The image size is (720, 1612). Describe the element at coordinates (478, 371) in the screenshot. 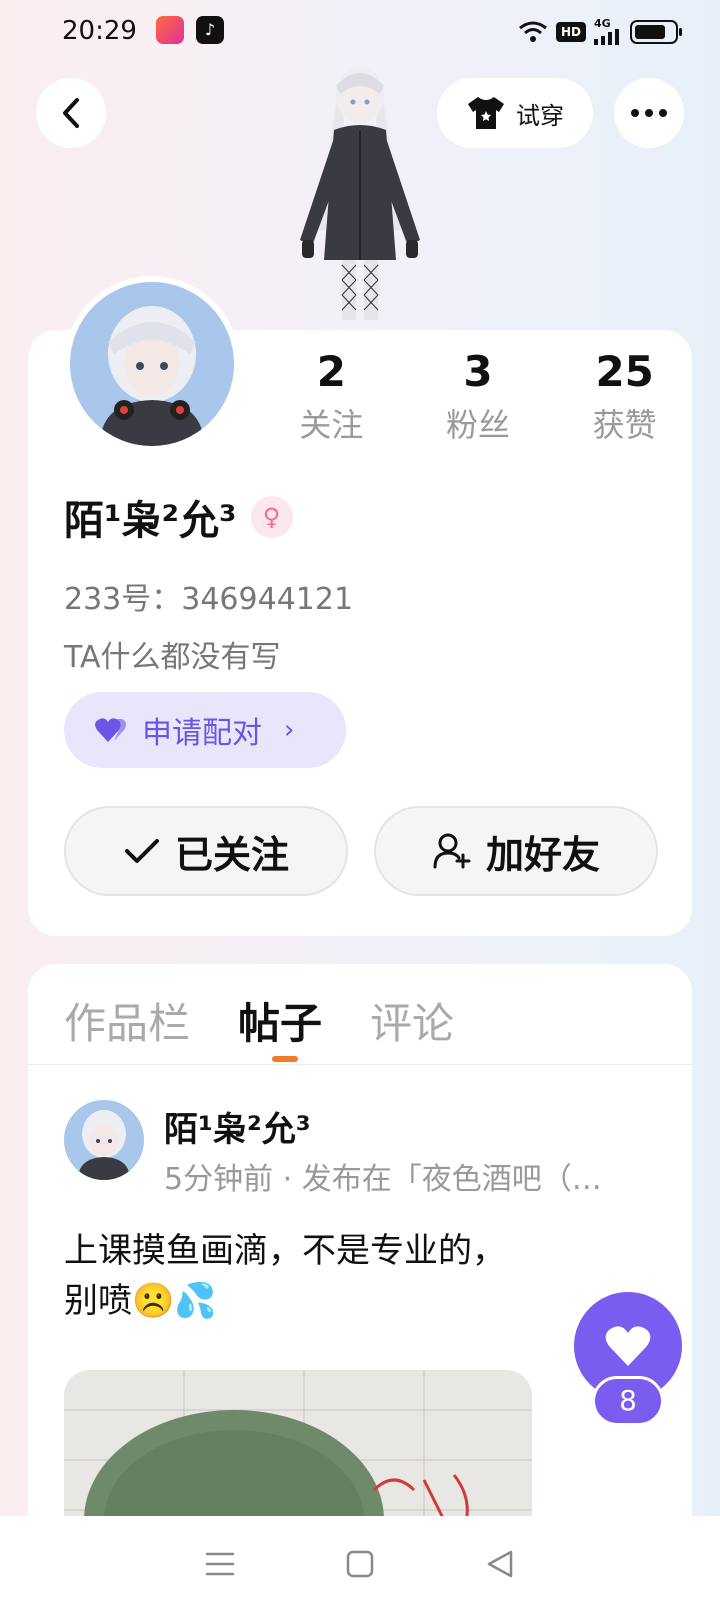

I see `stat-value: 3` at that location.